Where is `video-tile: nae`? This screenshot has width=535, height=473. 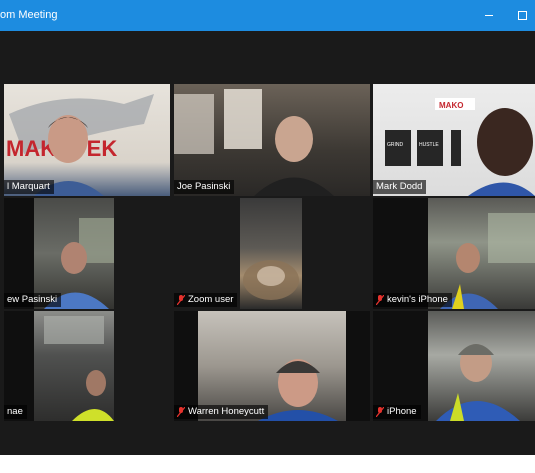
video-tile: nae is located at coordinates (59, 366).